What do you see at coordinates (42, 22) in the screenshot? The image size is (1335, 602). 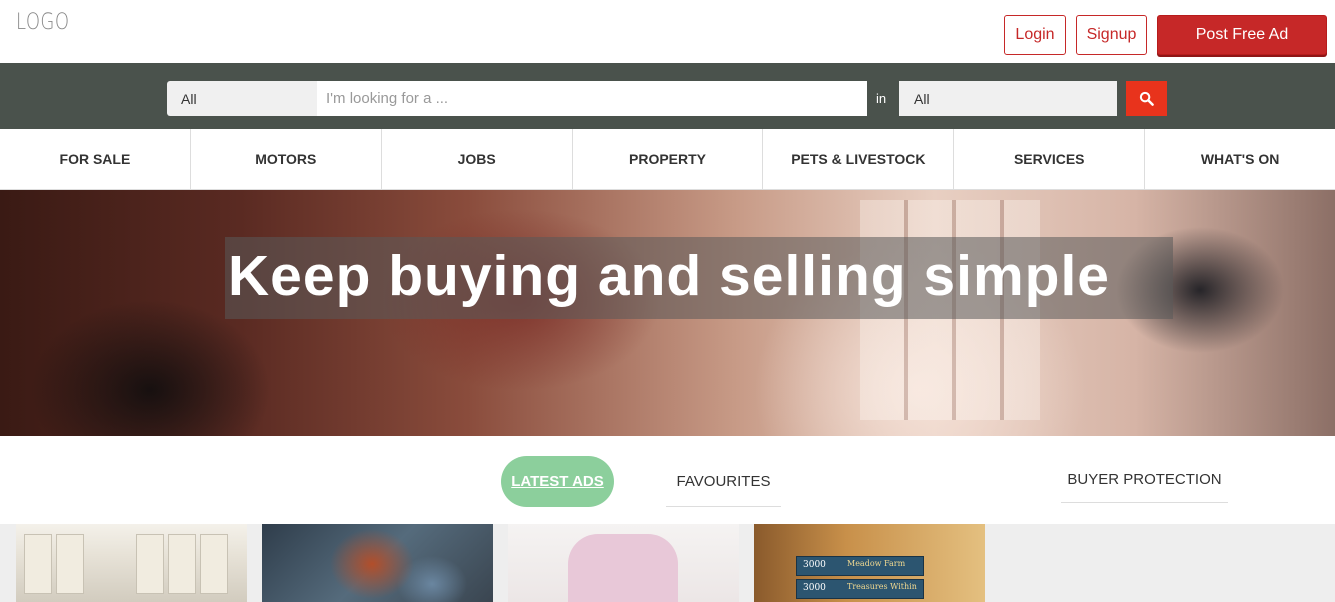 I see `site-logo: LOGO` at bounding box center [42, 22].